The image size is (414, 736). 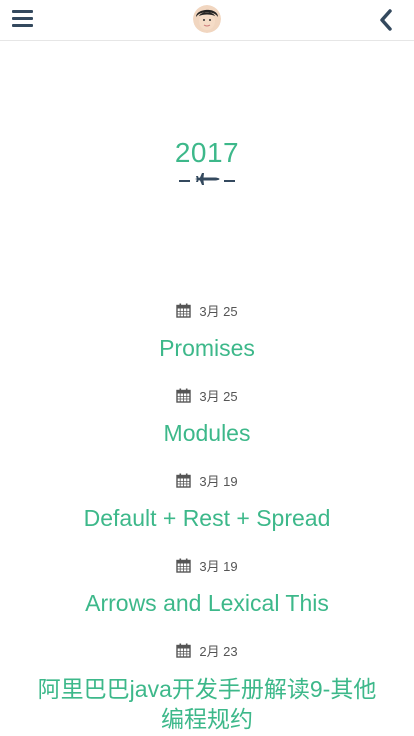 What do you see at coordinates (207, 348) in the screenshot?
I see `post-title-link: Promises` at bounding box center [207, 348].